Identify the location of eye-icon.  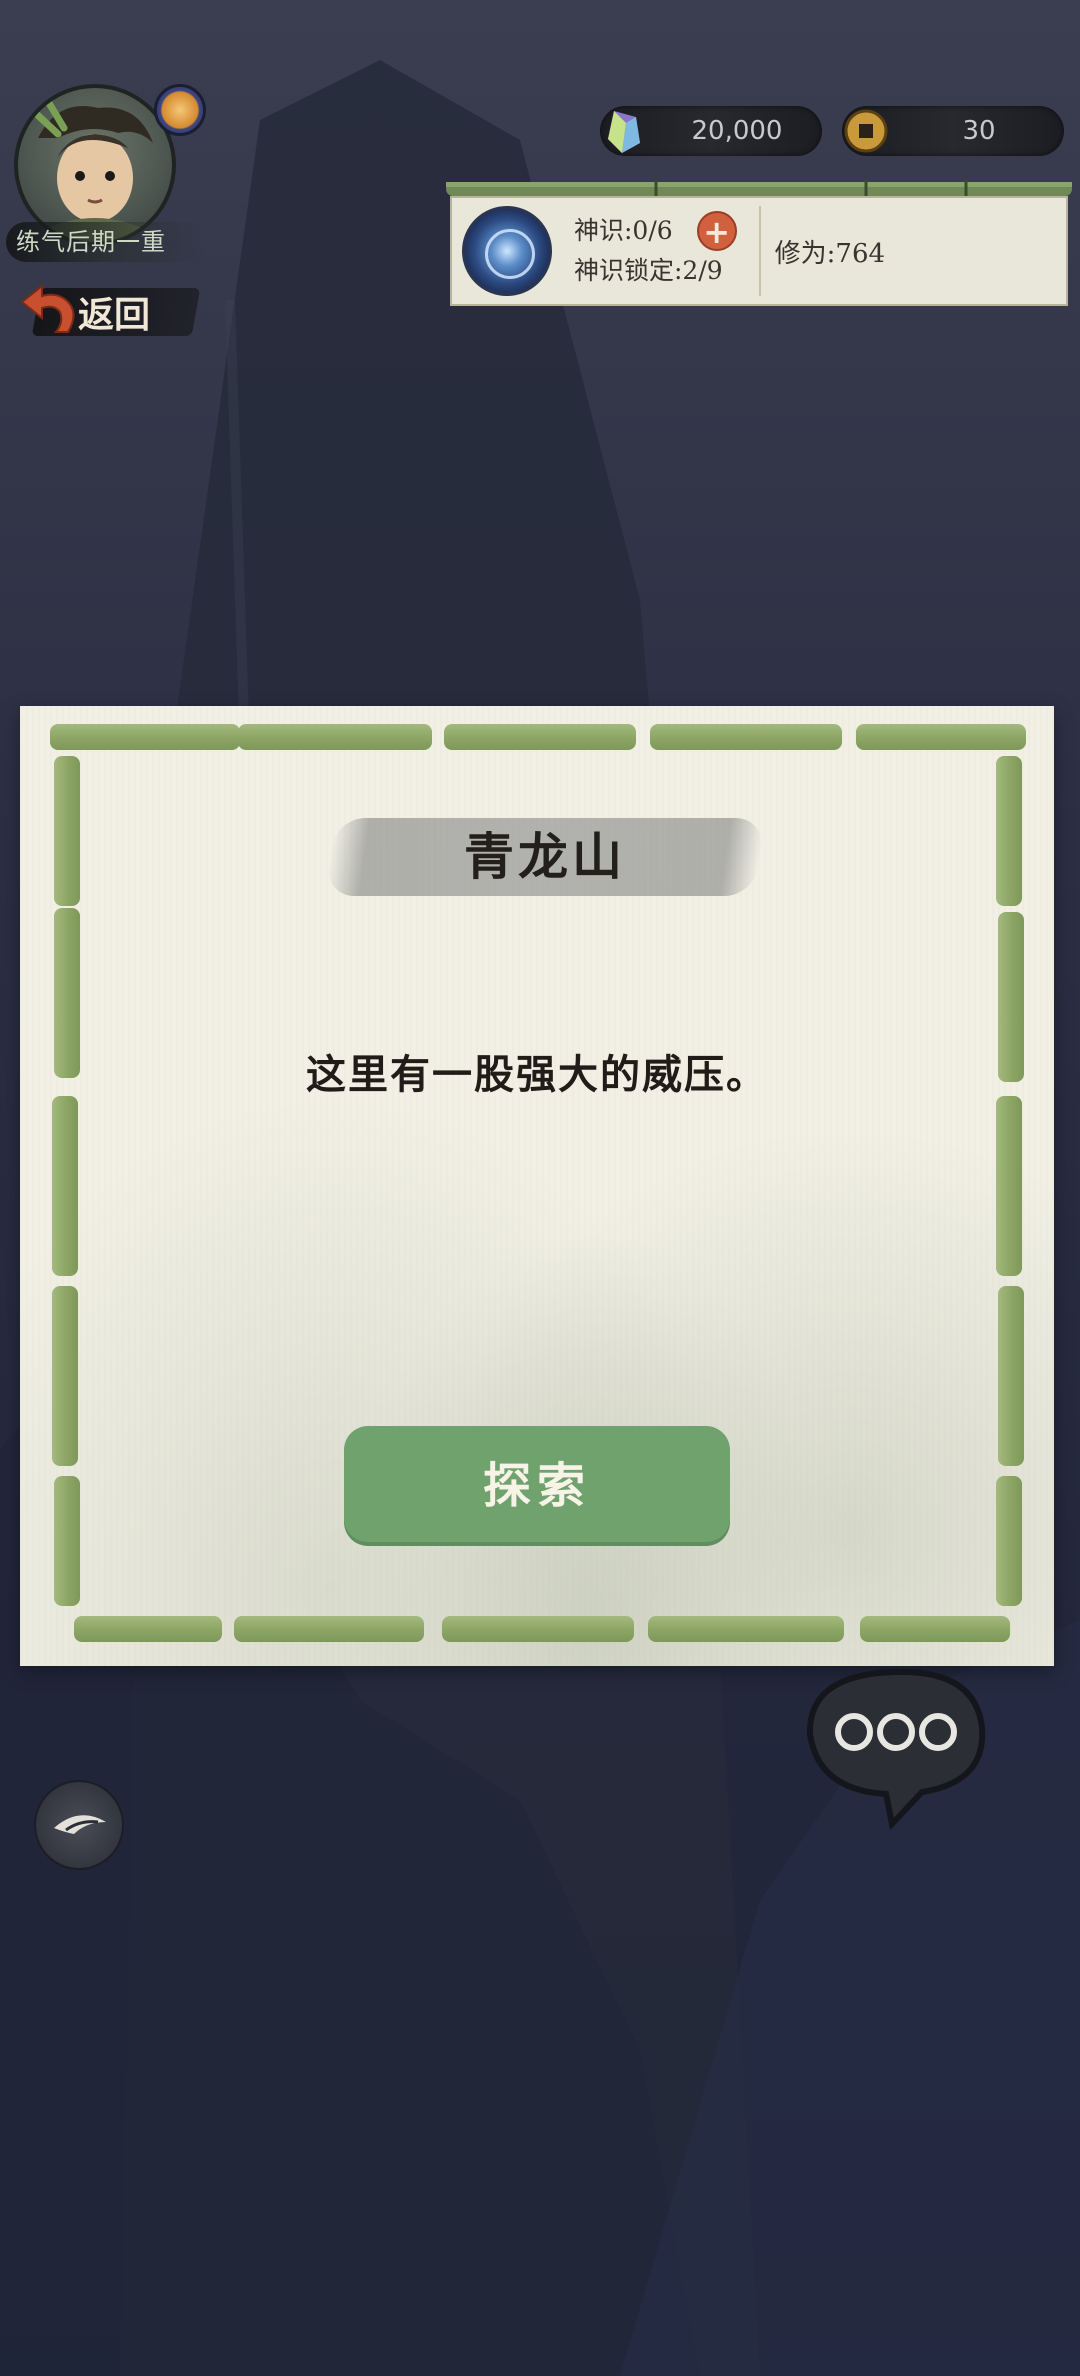
(80, 1824).